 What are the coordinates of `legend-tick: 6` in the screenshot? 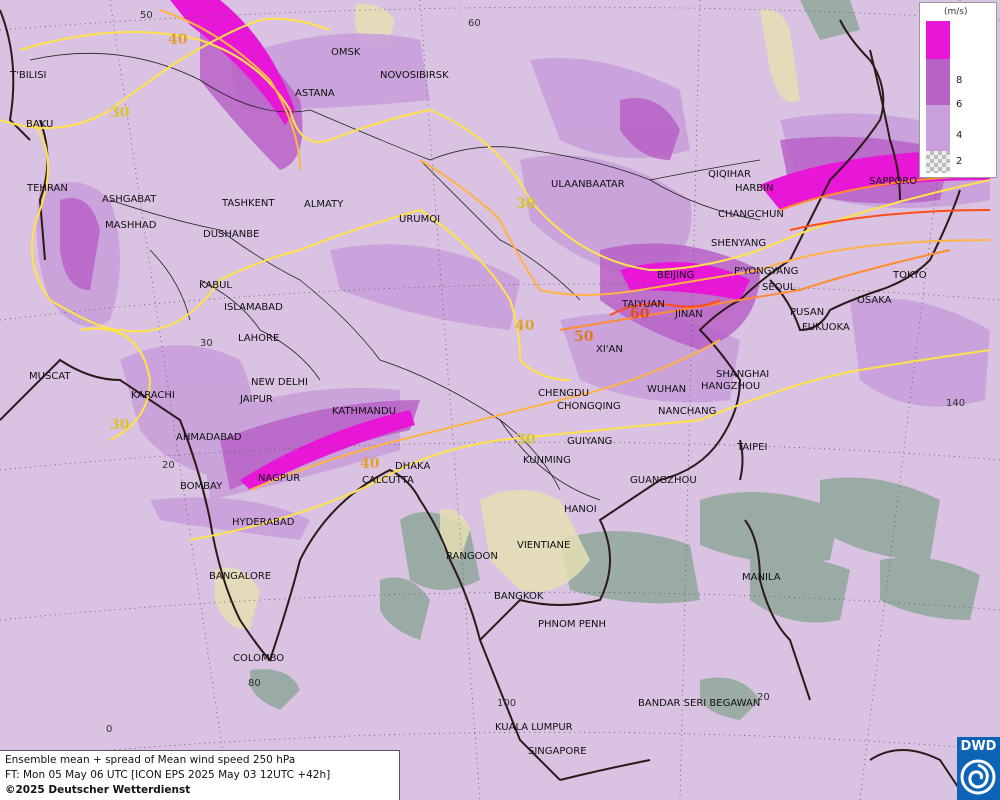 It's located at (959, 104).